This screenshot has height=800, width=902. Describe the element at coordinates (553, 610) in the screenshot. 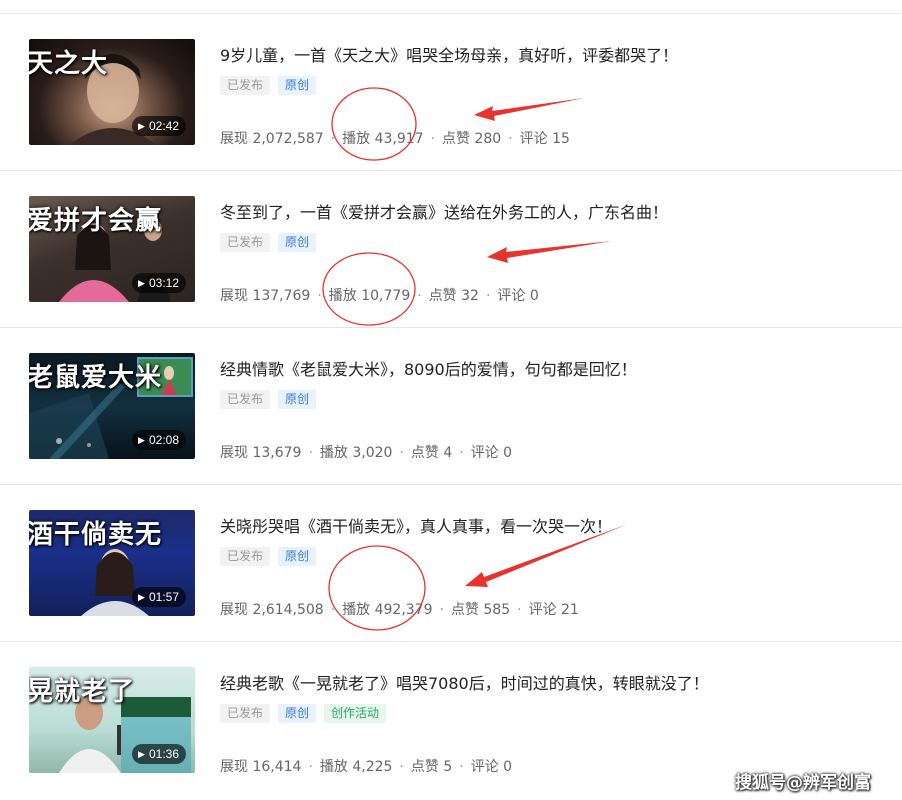

I see `comments-stat: 评论 21` at that location.